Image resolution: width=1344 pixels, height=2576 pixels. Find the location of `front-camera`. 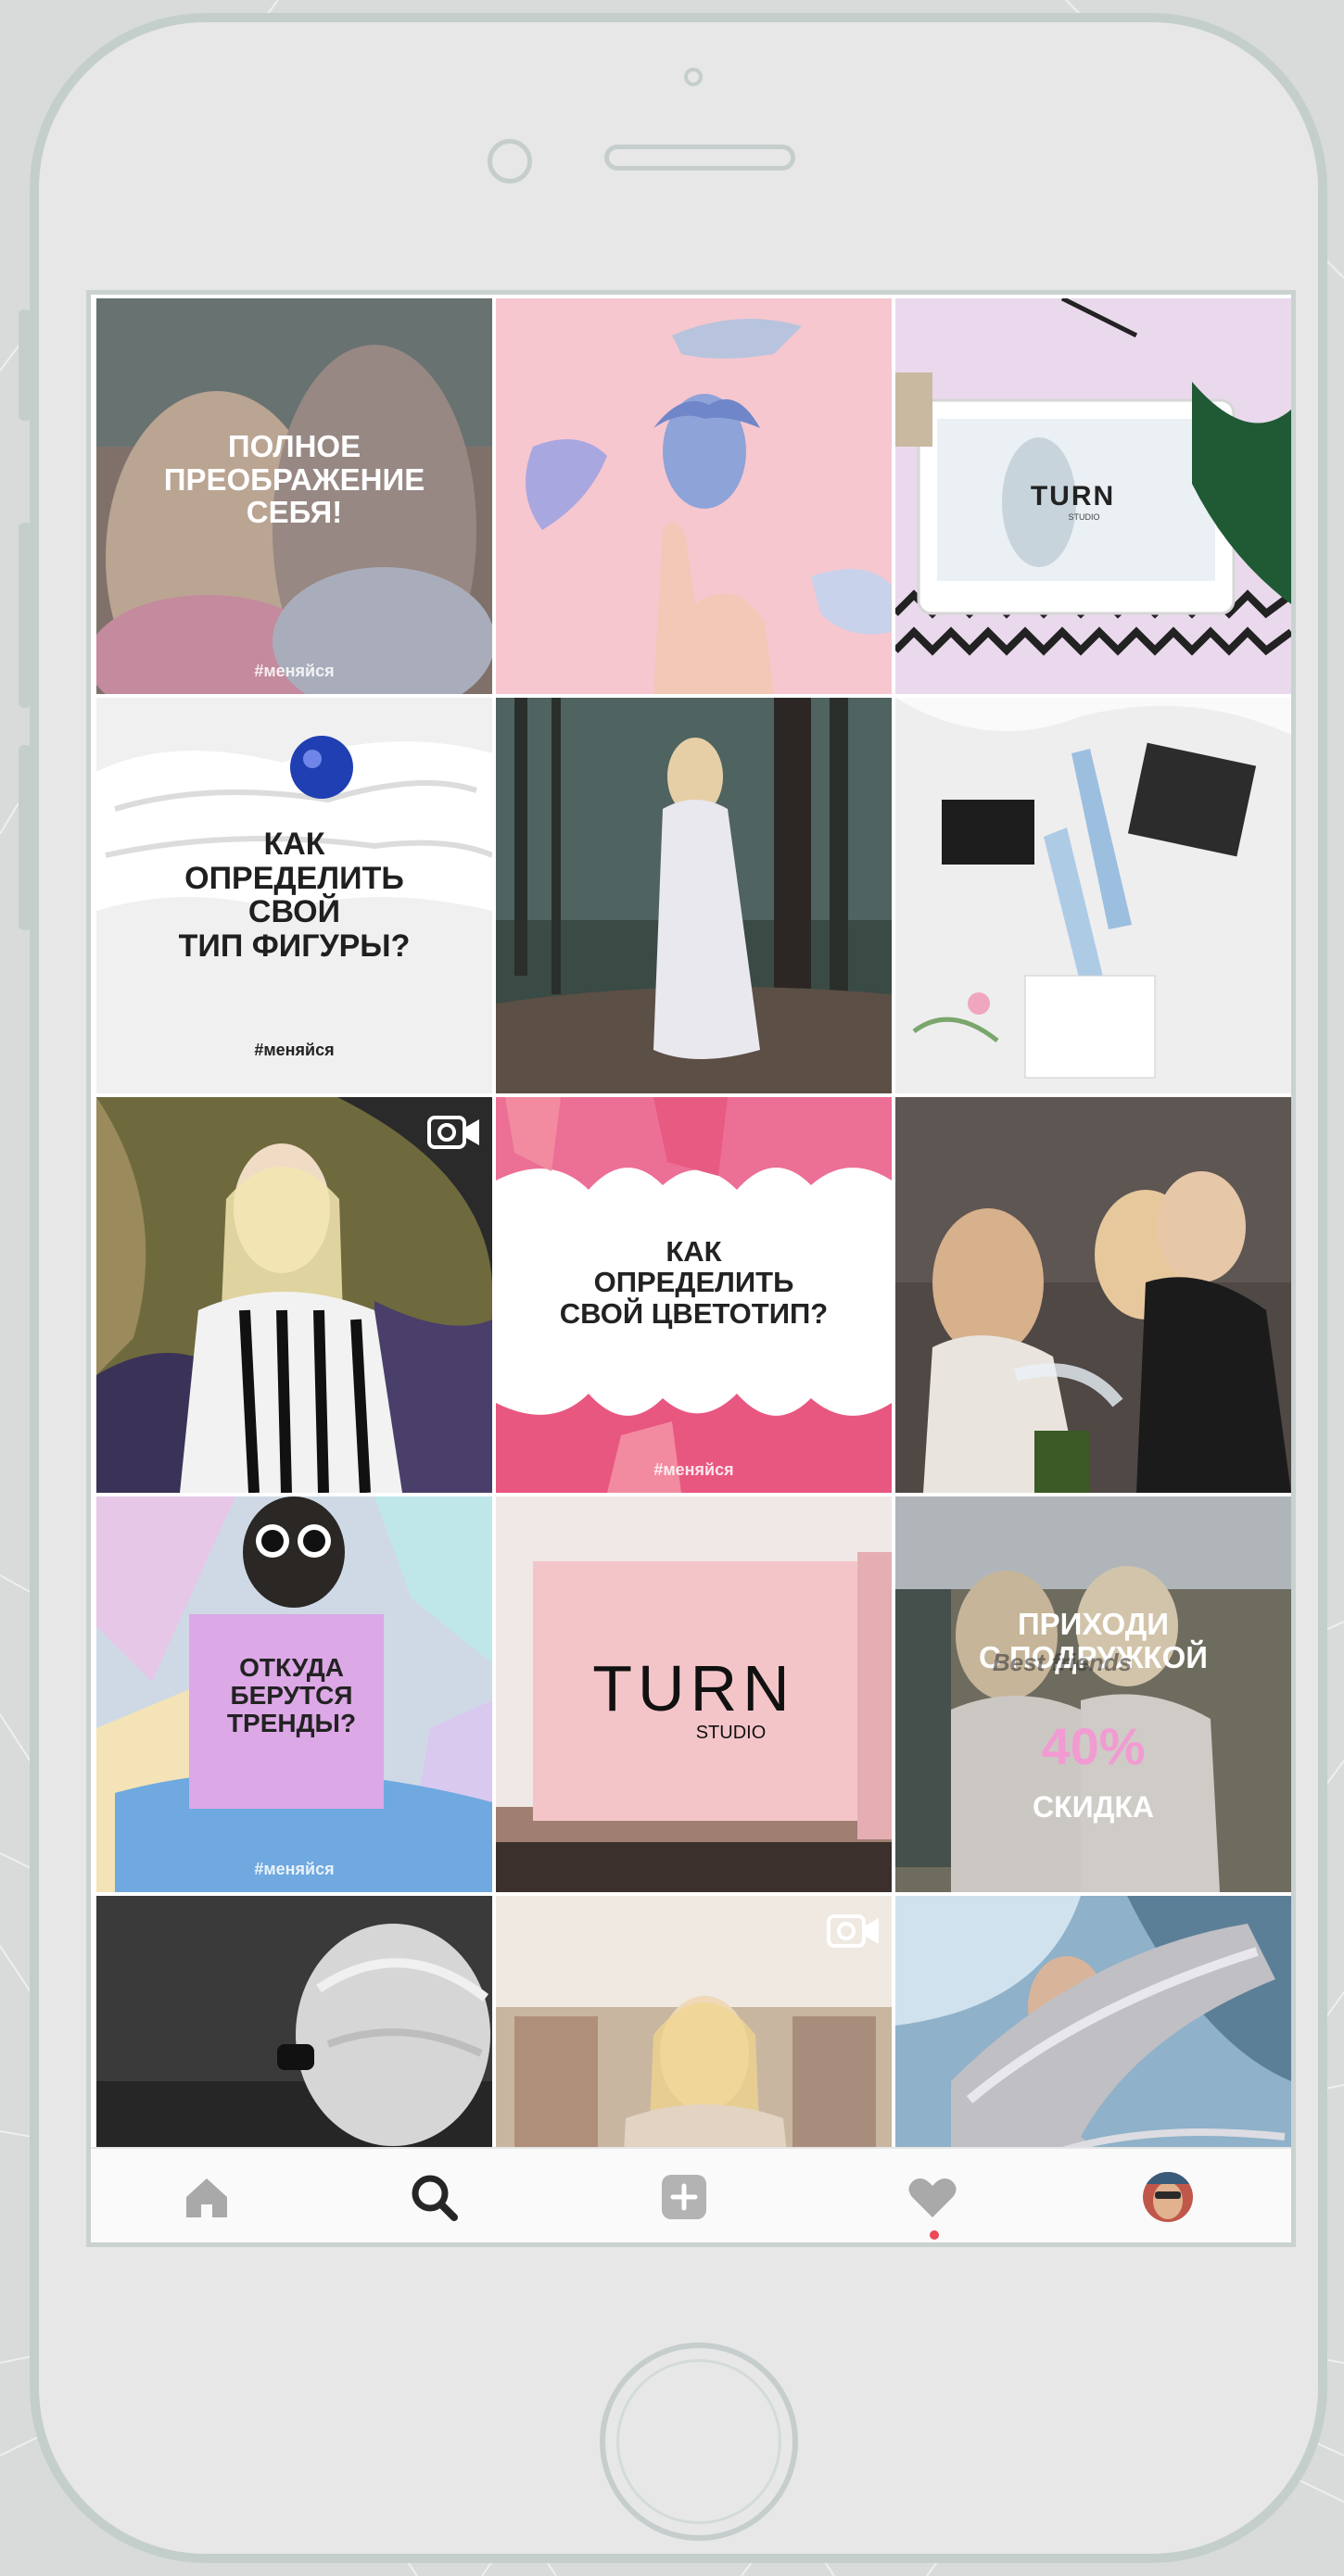

front-camera is located at coordinates (510, 161).